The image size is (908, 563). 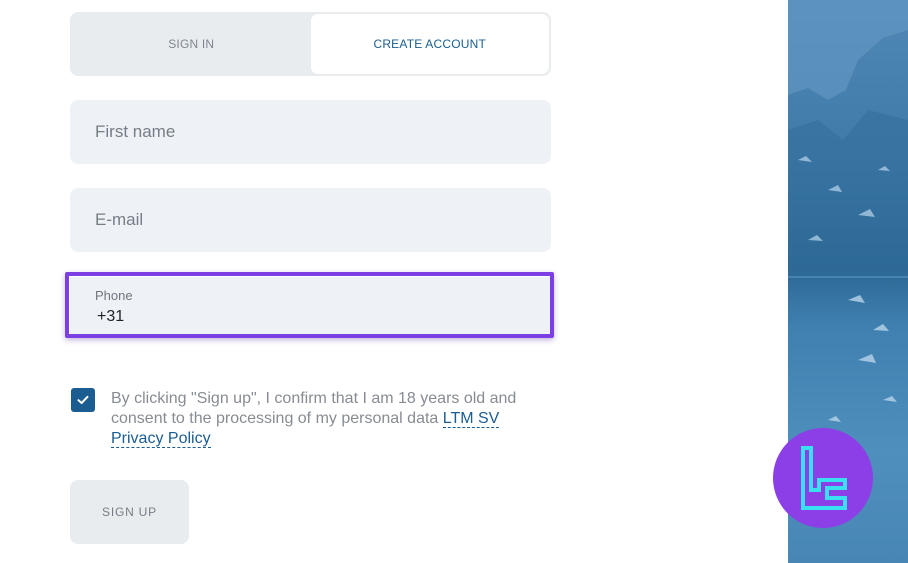 What do you see at coordinates (119, 219) in the screenshot?
I see `email-placeholder: E-mail` at bounding box center [119, 219].